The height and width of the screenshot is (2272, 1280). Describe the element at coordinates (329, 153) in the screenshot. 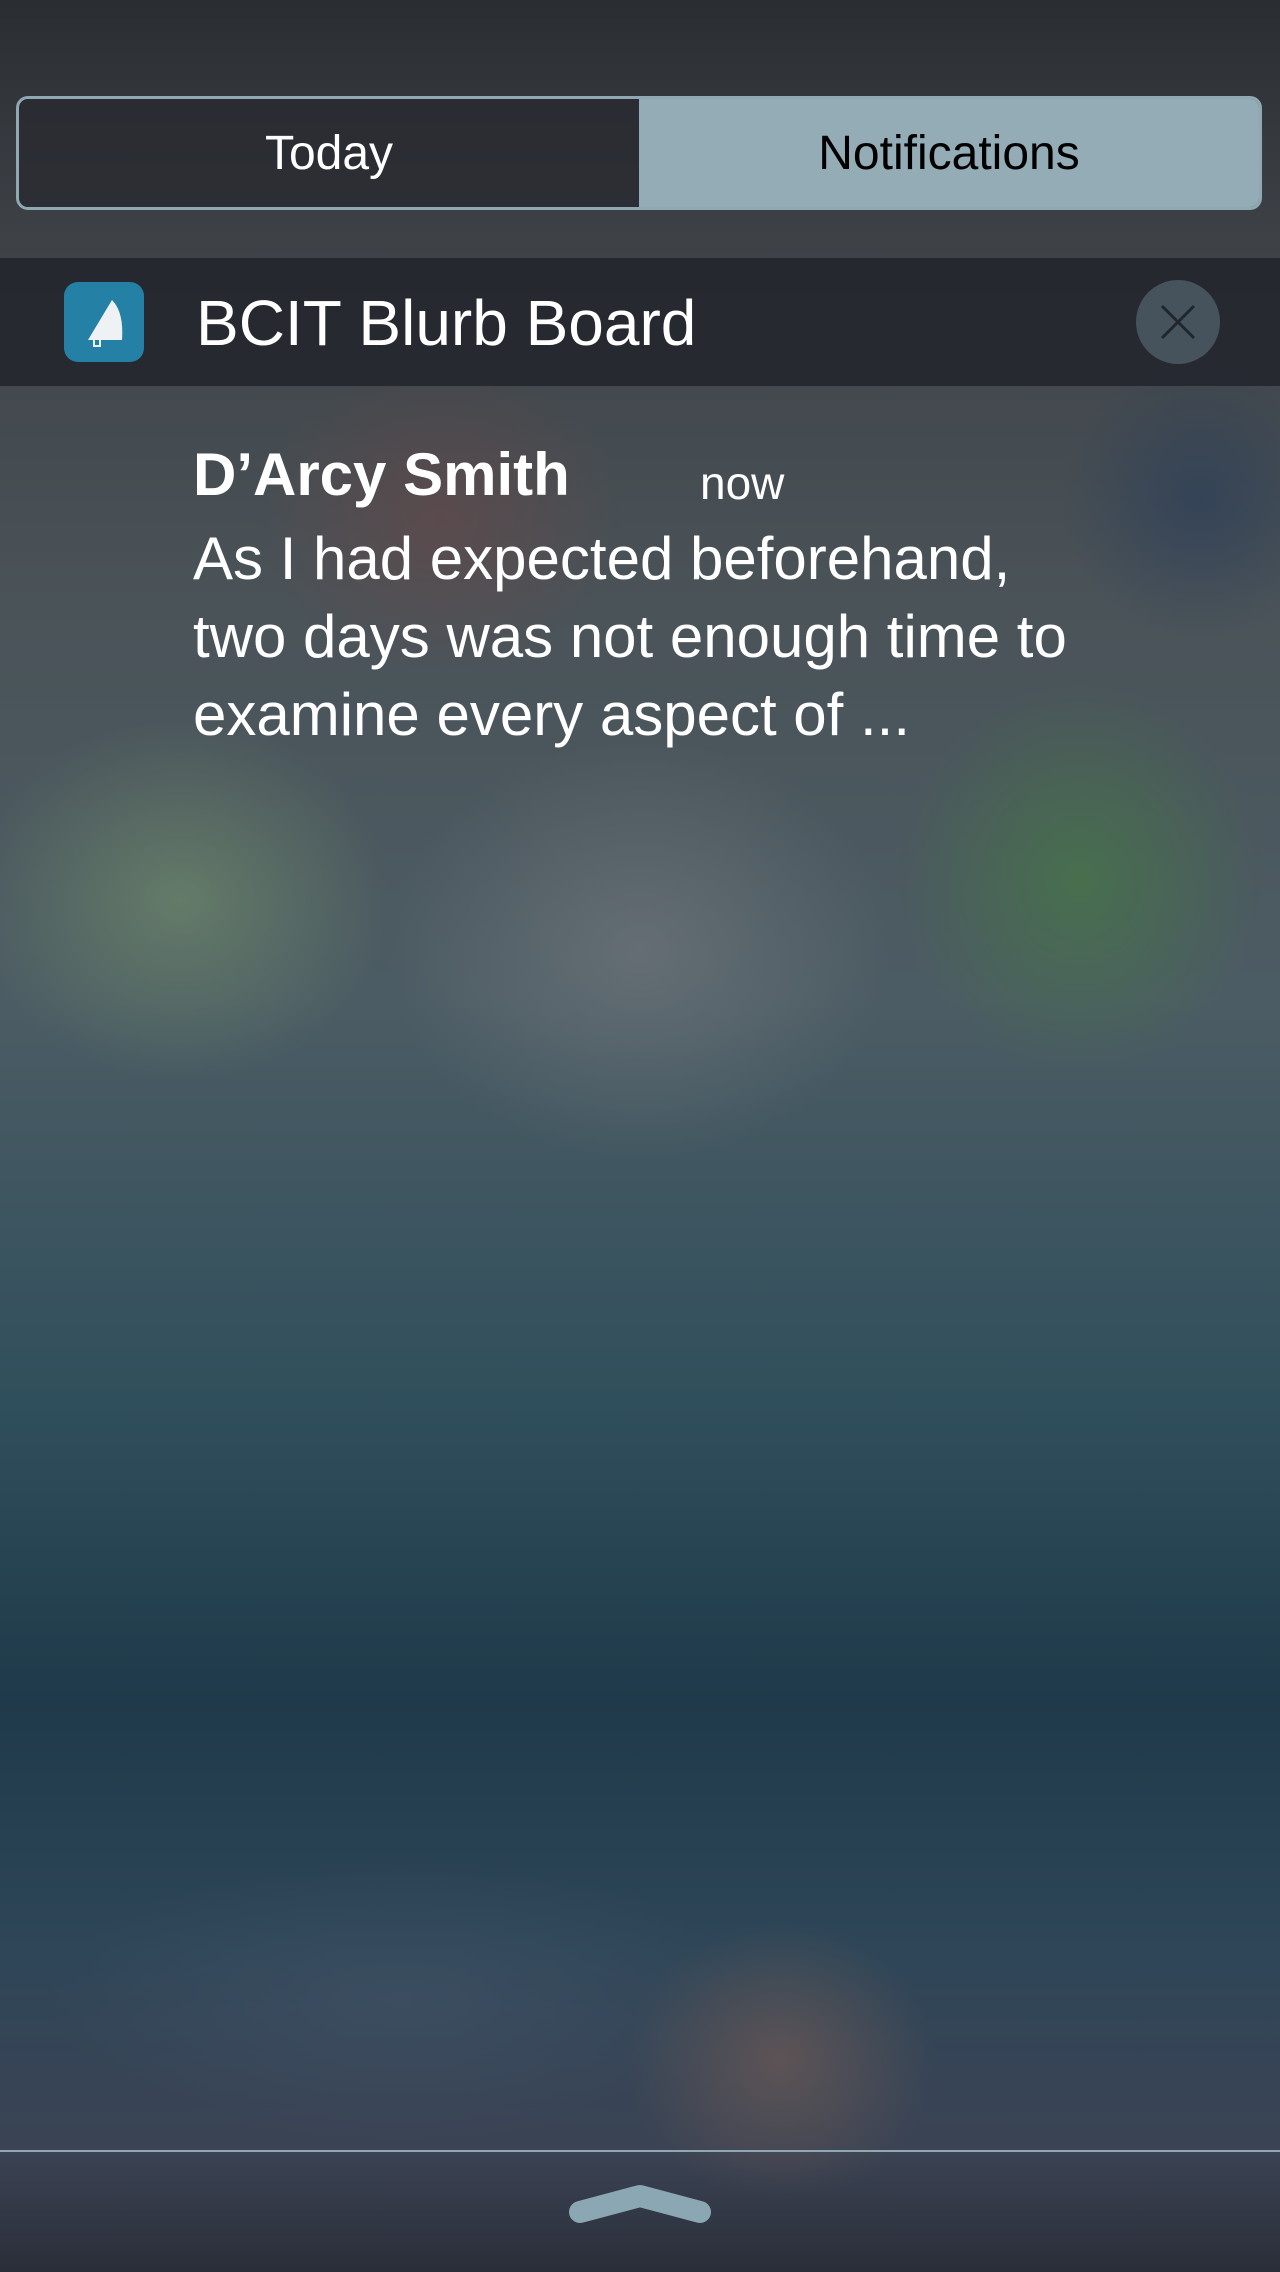

I see `tab-today: Today` at that location.